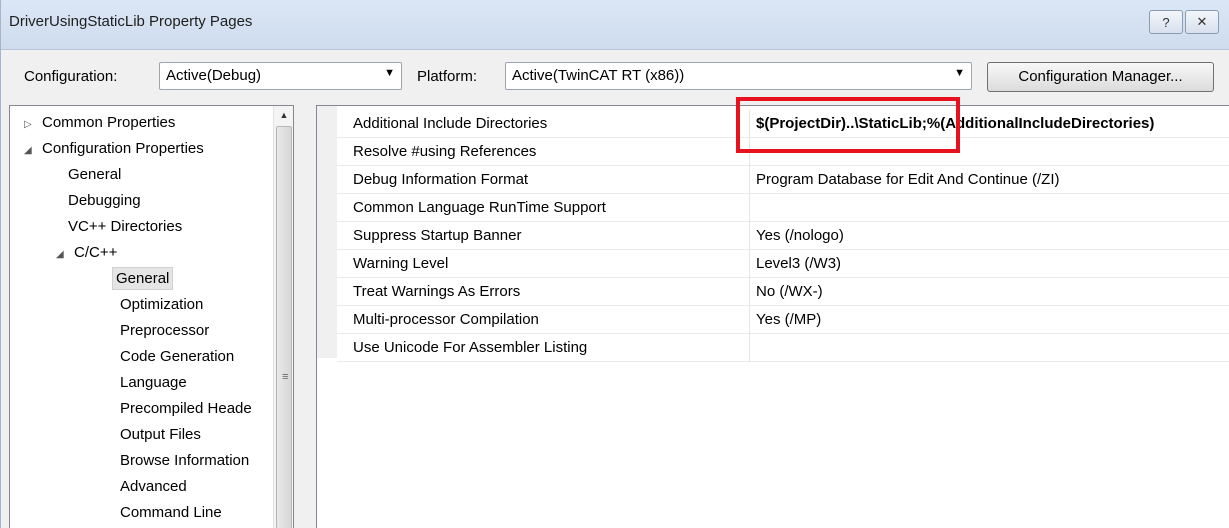 The height and width of the screenshot is (528, 1229). I want to click on tree-item-label: Debugging, so click(104, 200).